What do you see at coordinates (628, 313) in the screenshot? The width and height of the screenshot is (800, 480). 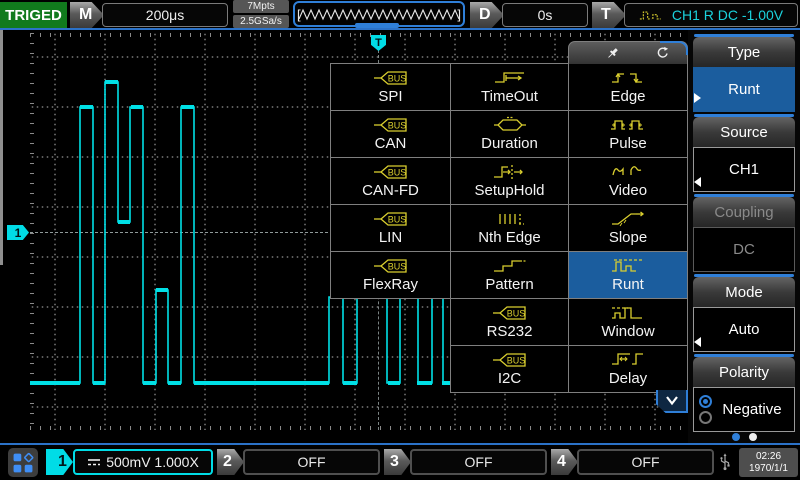 I see `window-icon` at bounding box center [628, 313].